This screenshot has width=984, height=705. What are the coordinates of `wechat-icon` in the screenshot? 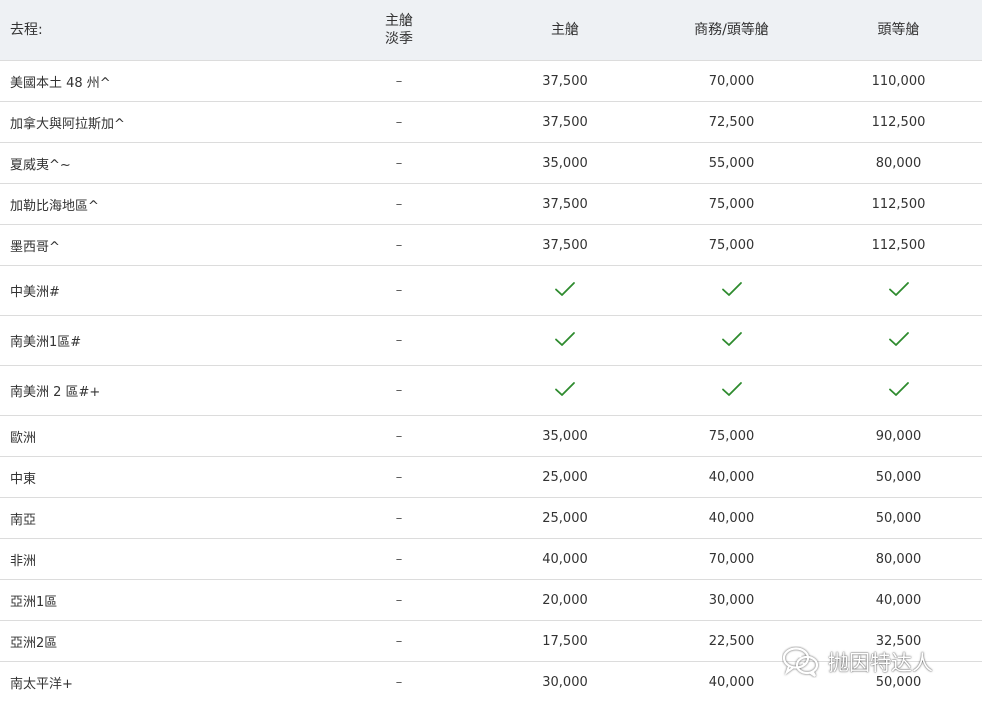 It's located at (801, 662).